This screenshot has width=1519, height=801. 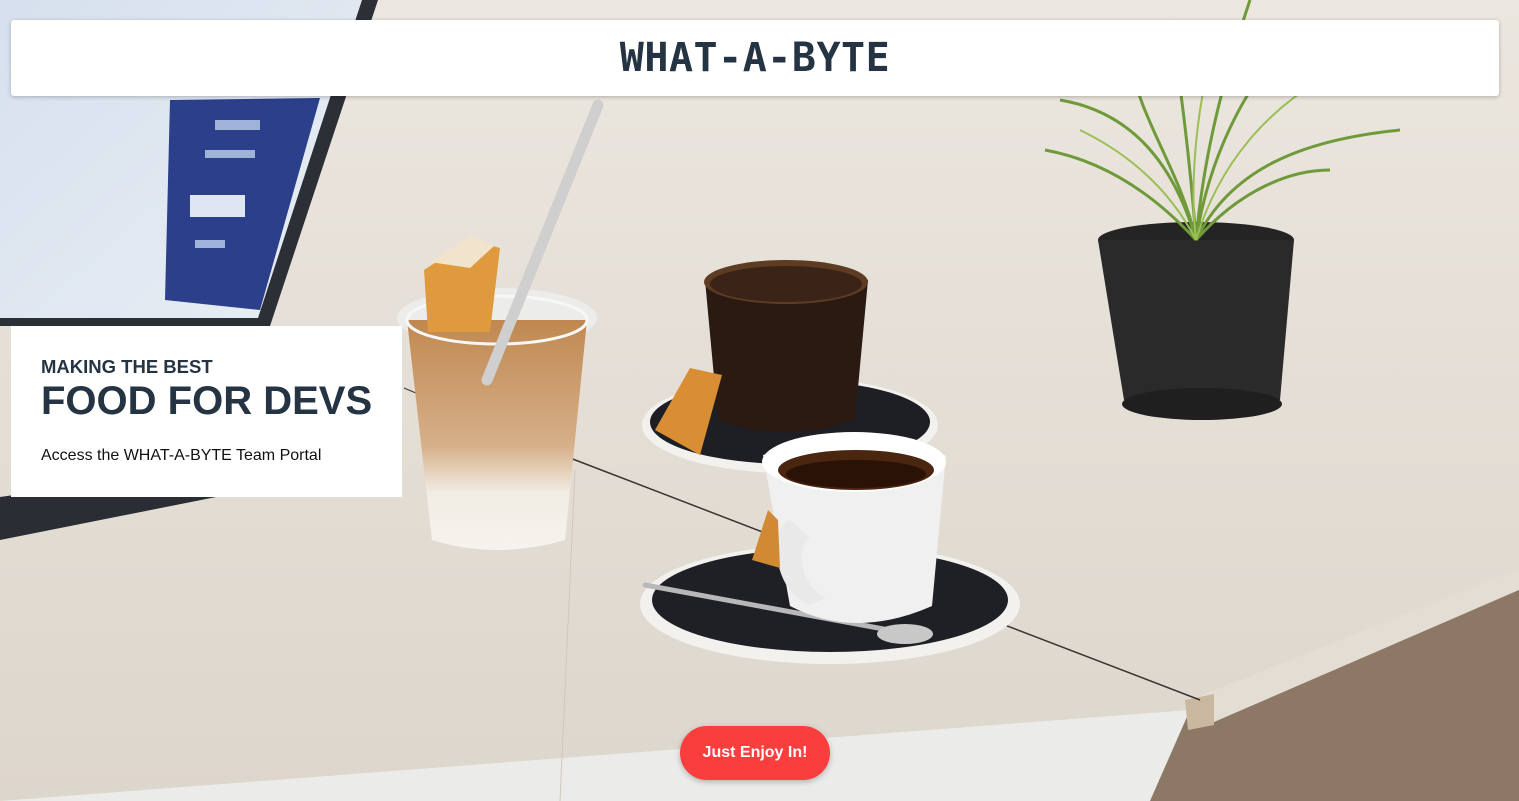 What do you see at coordinates (755, 753) in the screenshot?
I see `just-enjoy-in-button: Just Enjoy In!` at bounding box center [755, 753].